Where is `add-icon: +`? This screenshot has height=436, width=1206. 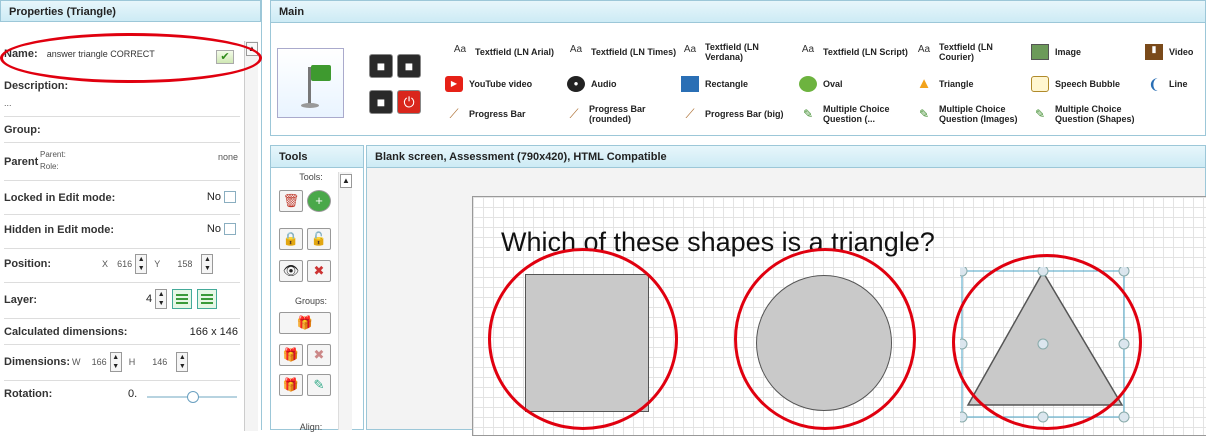
add-icon: + is located at coordinates (319, 201).